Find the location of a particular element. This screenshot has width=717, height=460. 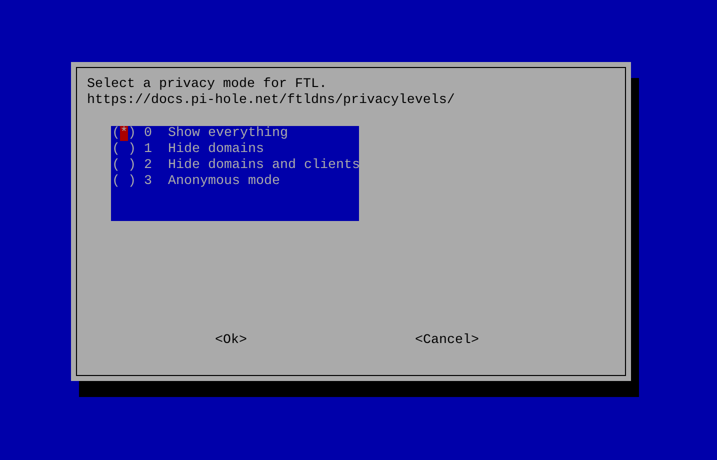

radio-button: (*) is located at coordinates (124, 134).